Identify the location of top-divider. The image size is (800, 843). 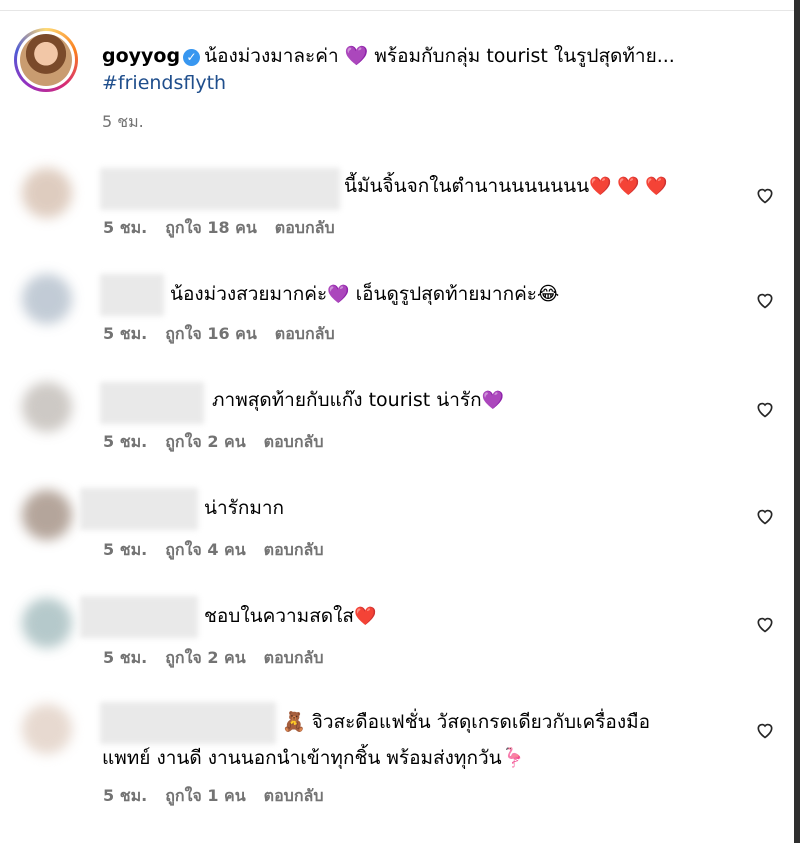
(397, 5).